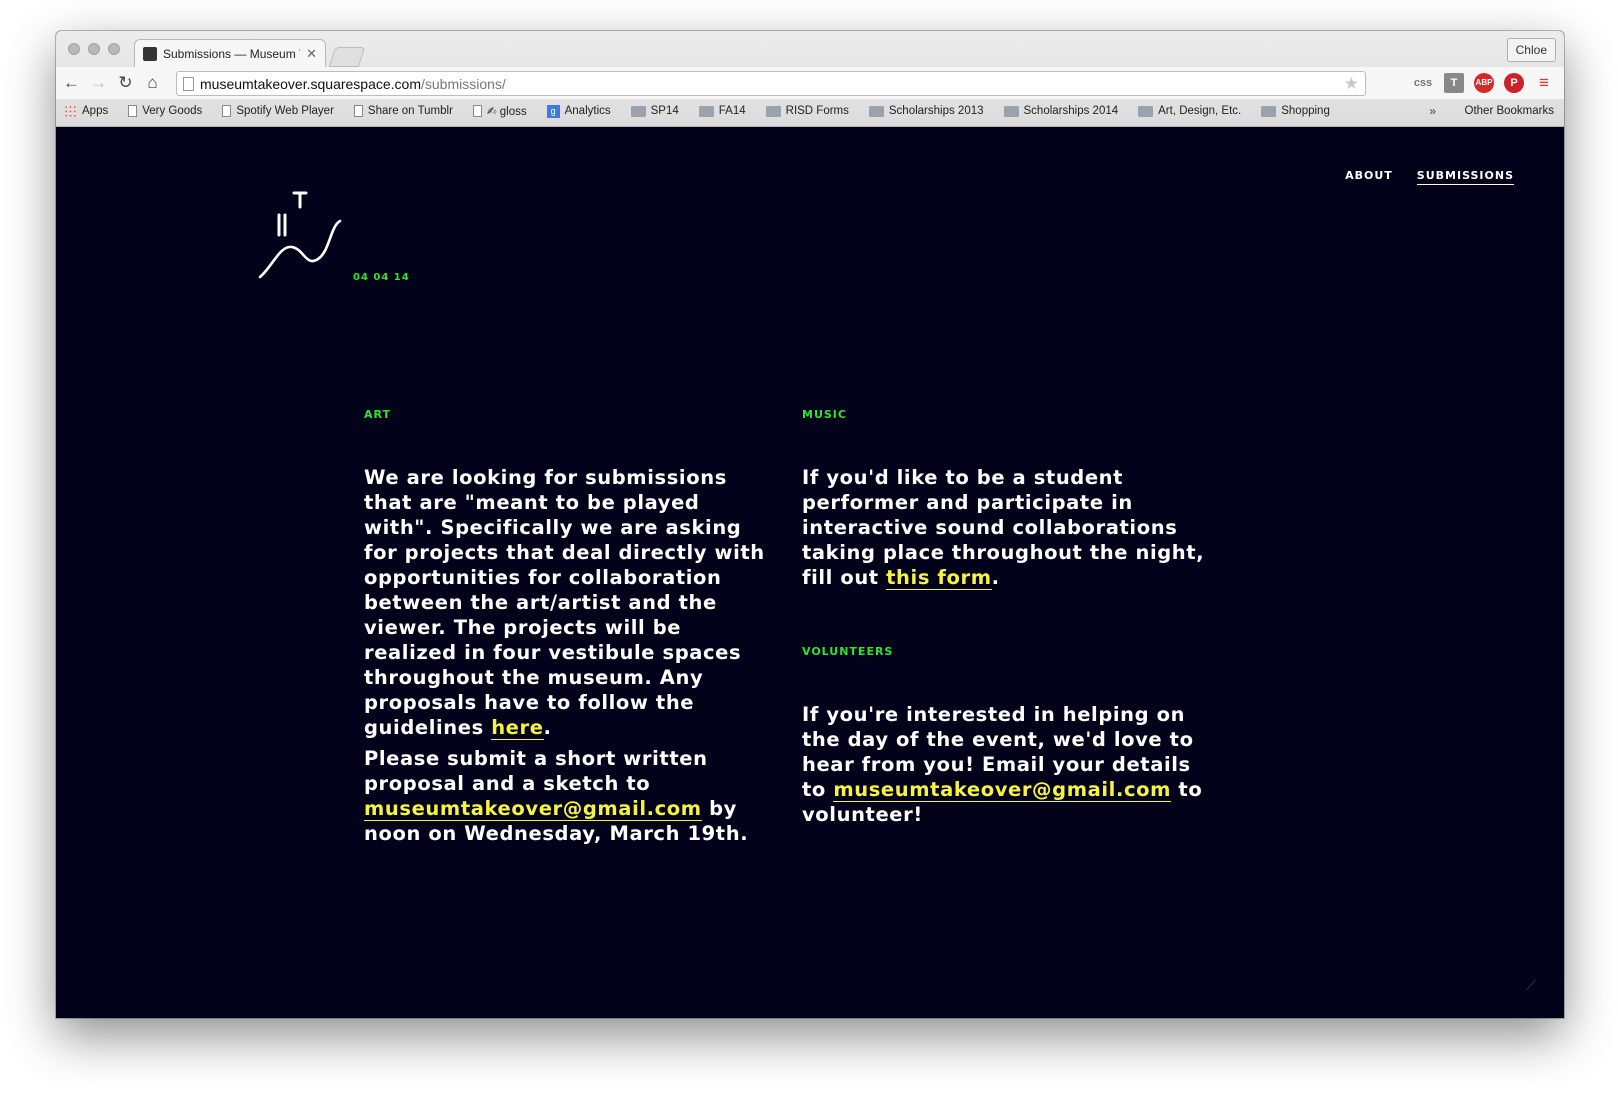 The image size is (1618, 1097). What do you see at coordinates (1465, 177) in the screenshot?
I see `nav-submissions-link: SUBMISSIONS` at bounding box center [1465, 177].